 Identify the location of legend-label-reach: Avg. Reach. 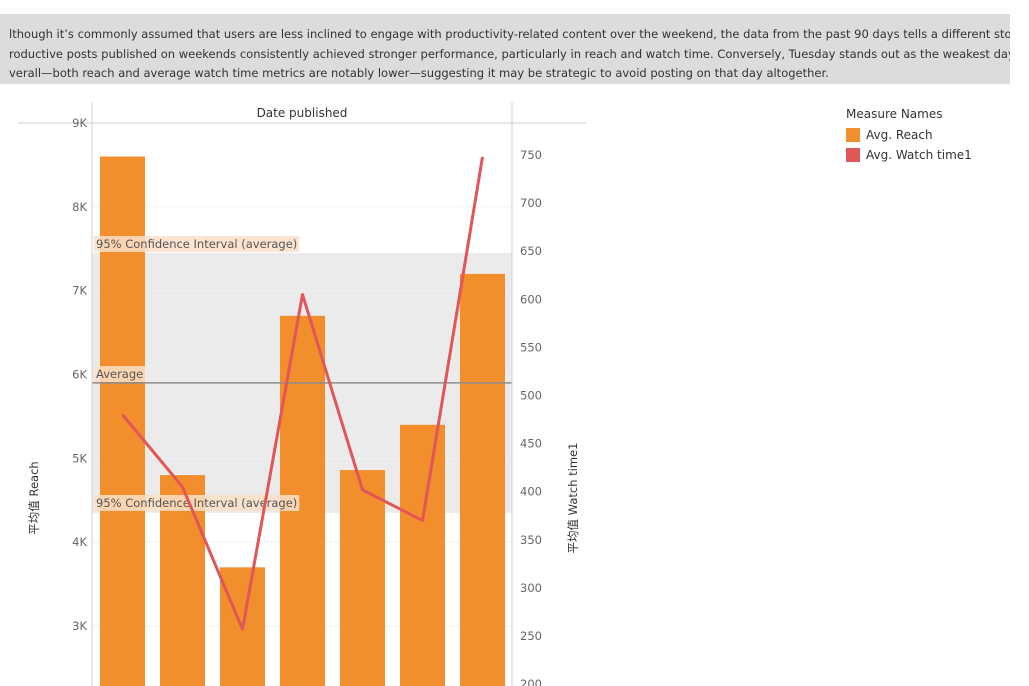
(899, 135).